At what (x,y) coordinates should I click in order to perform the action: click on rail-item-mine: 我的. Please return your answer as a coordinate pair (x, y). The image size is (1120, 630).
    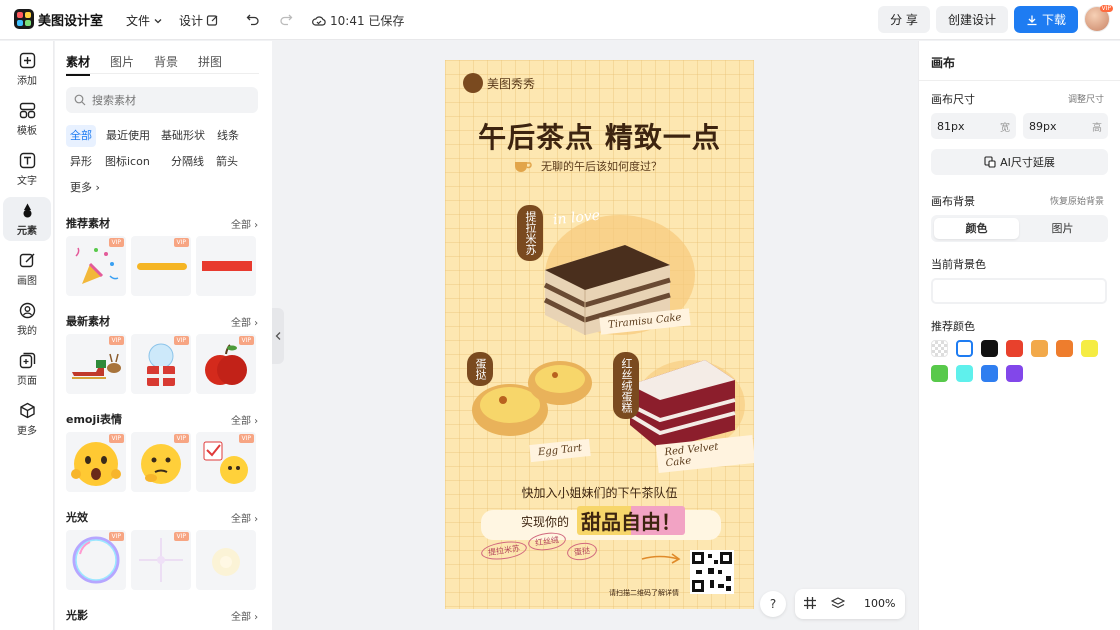
    Looking at the image, I should click on (27, 319).